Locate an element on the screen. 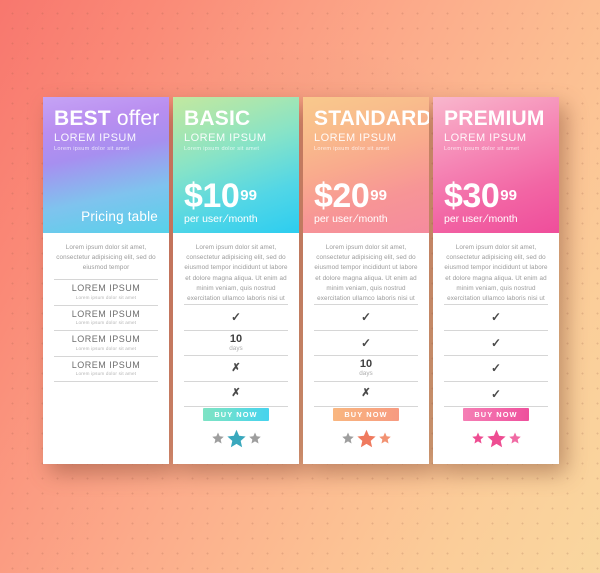 The width and height of the screenshot is (600, 573). plan-subtitle-info: LOREM IPSUM is located at coordinates (95, 138).